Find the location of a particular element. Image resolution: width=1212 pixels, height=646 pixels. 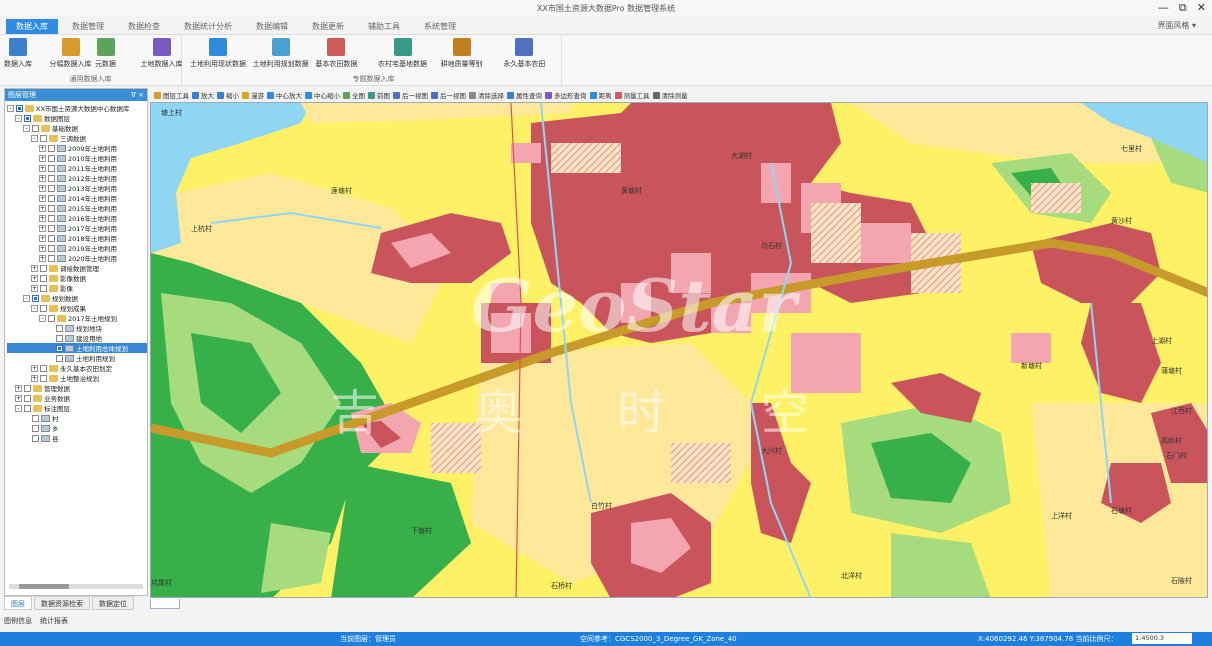

tree-node: +2014年土地利用 is located at coordinates (77, 198).